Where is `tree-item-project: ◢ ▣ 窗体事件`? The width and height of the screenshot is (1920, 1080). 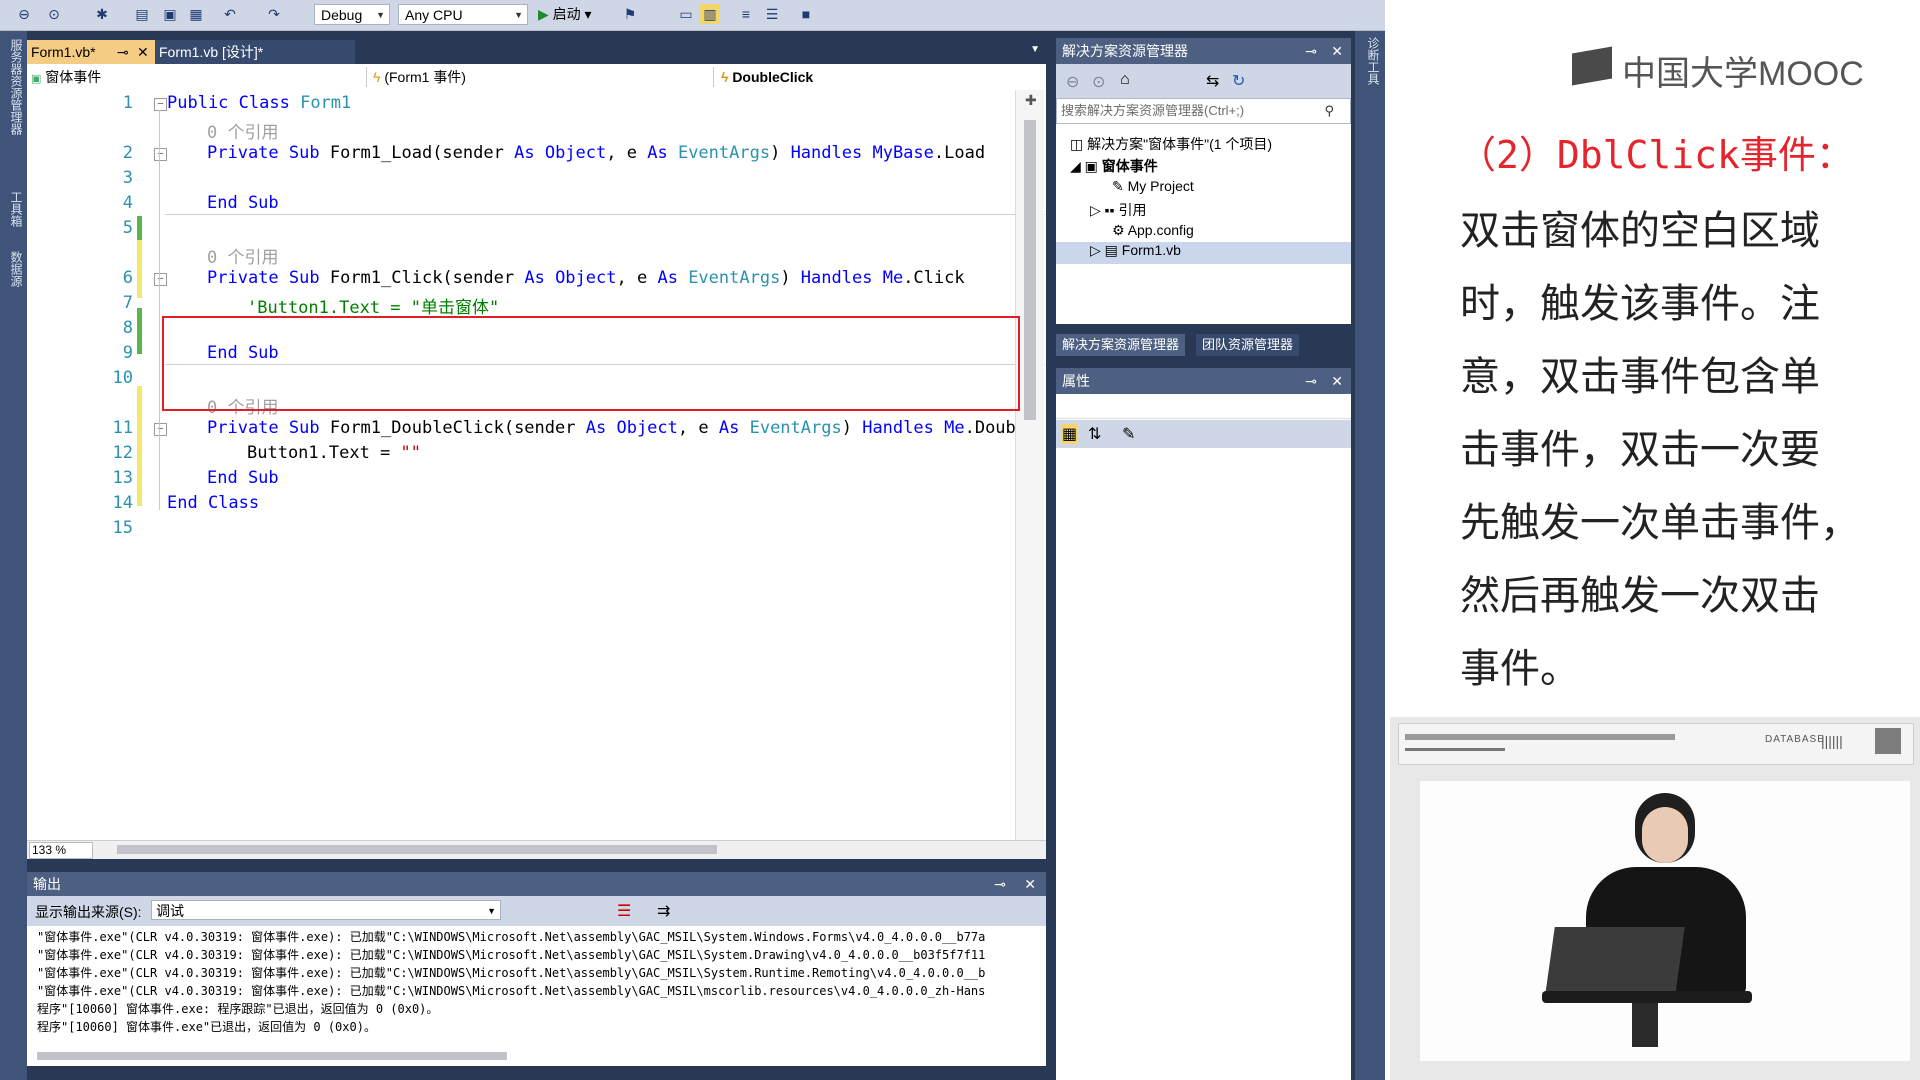 tree-item-project: ◢ ▣ 窗体事件 is located at coordinates (1114, 166).